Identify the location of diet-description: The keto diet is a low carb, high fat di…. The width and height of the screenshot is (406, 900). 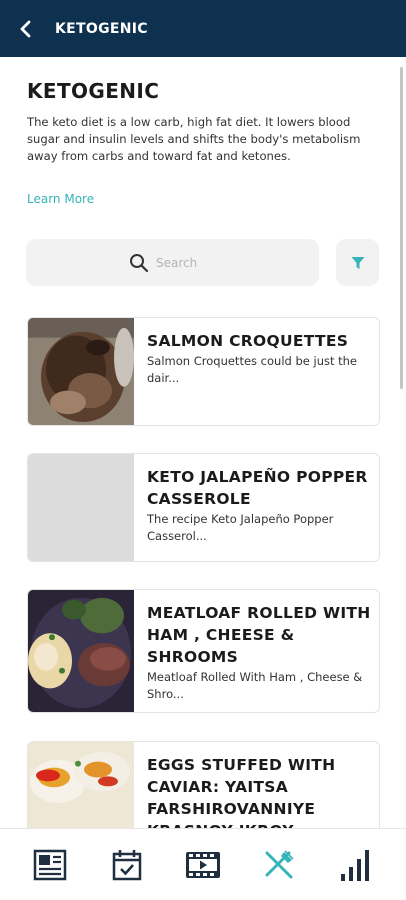
(194, 139).